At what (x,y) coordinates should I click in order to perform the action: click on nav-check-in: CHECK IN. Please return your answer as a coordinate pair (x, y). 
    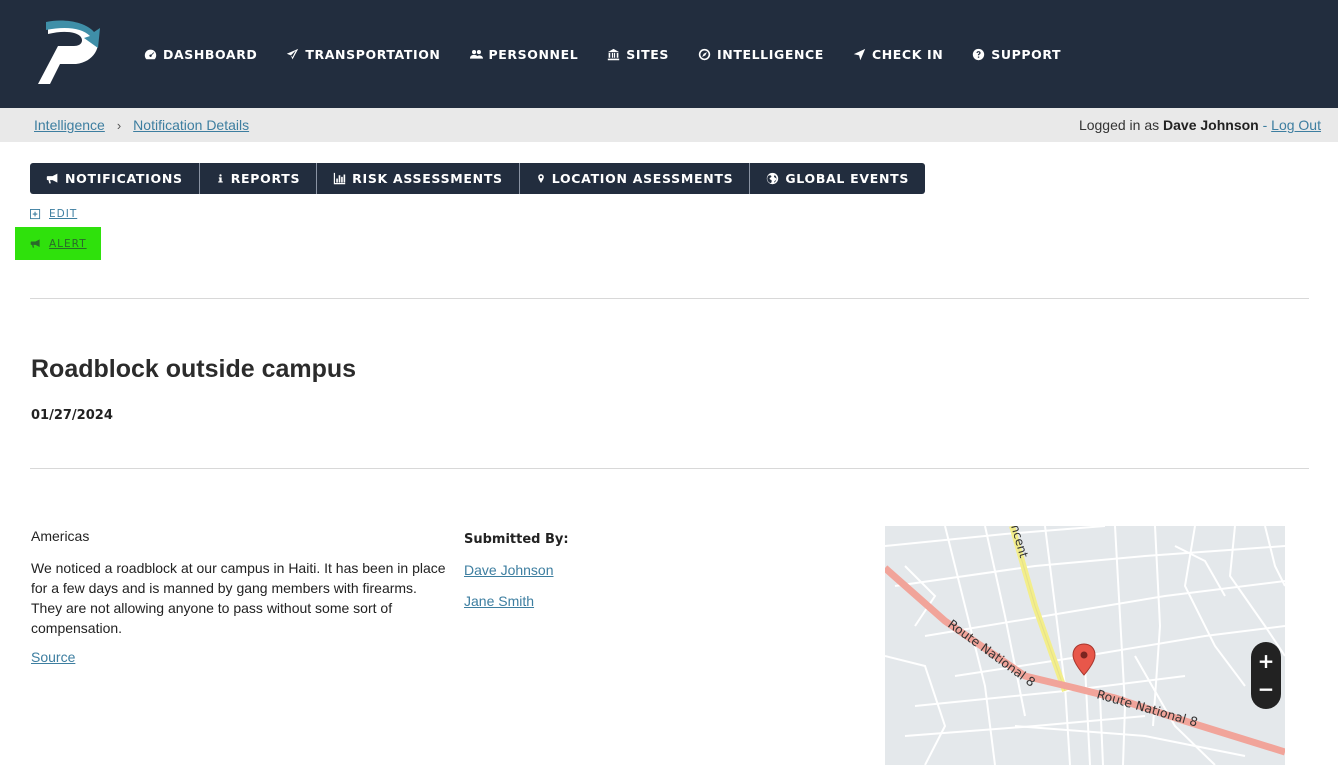
    Looking at the image, I should click on (898, 54).